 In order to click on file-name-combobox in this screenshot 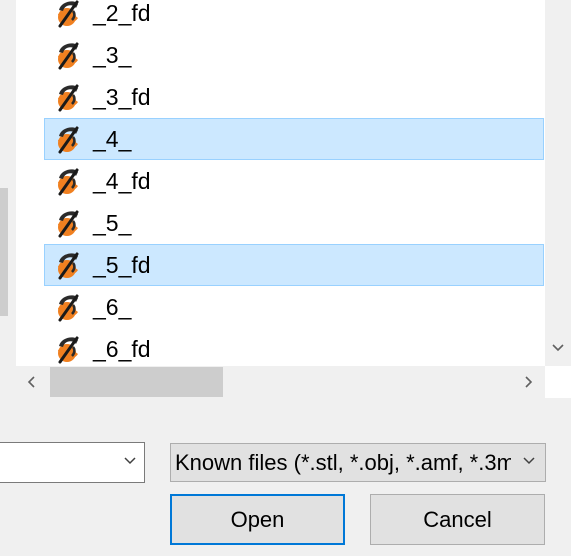, I will do `click(72, 462)`.